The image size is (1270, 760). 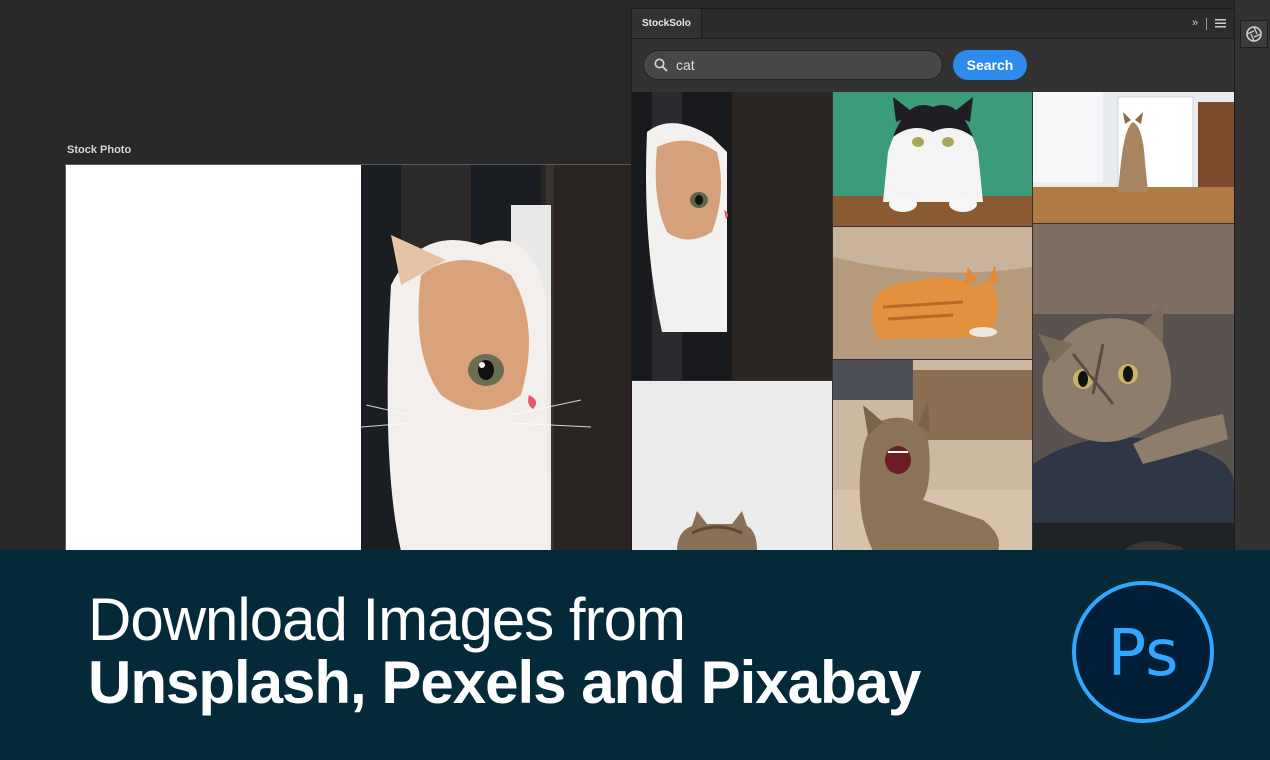 What do you see at coordinates (796, 65) in the screenshot?
I see `search-input` at bounding box center [796, 65].